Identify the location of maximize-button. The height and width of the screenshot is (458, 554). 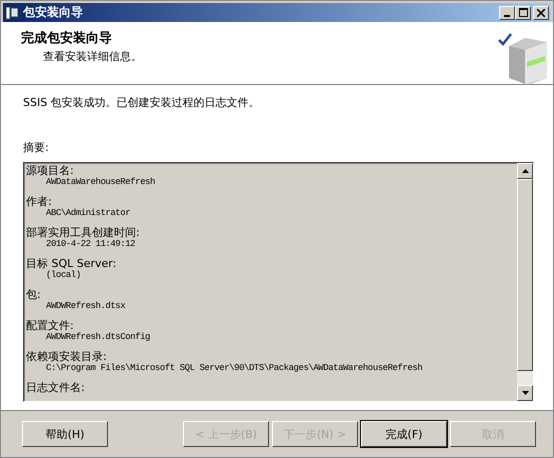
(523, 13).